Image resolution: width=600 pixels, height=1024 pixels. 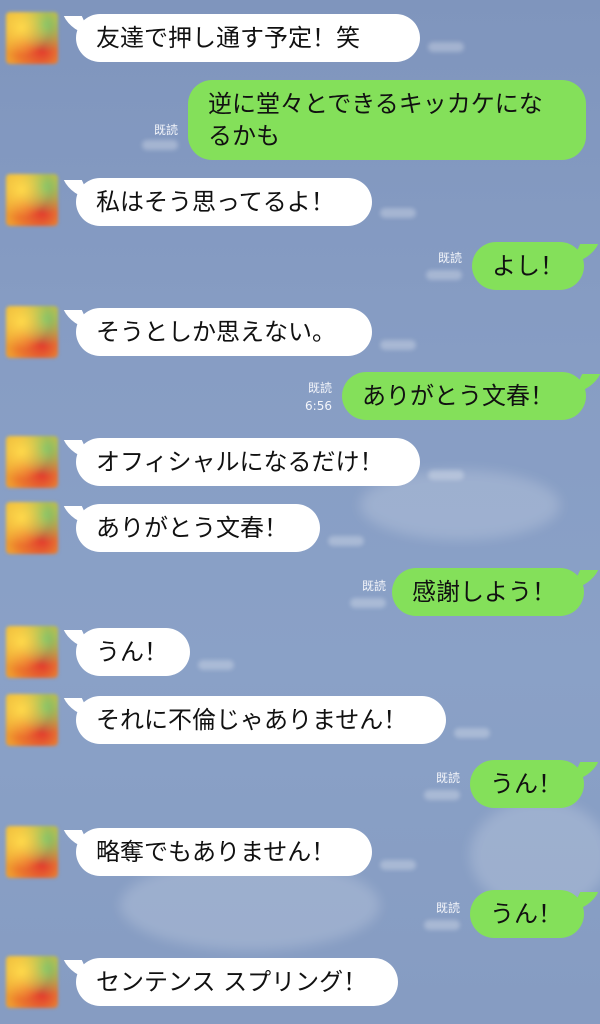 What do you see at coordinates (464, 396) in the screenshot?
I see `outgoing-message-bubble: ありがとう文春！` at bounding box center [464, 396].